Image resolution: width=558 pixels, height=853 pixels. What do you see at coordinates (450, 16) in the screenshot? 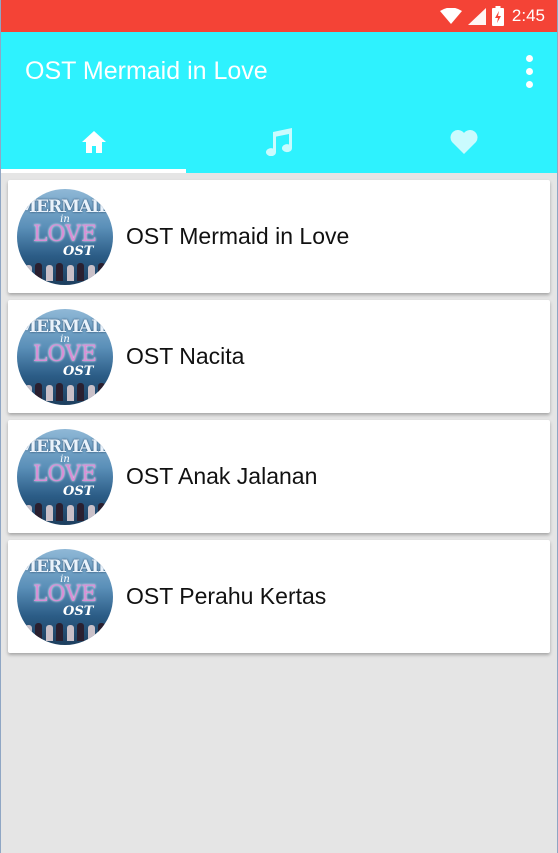
I see `wifi-icon` at bounding box center [450, 16].